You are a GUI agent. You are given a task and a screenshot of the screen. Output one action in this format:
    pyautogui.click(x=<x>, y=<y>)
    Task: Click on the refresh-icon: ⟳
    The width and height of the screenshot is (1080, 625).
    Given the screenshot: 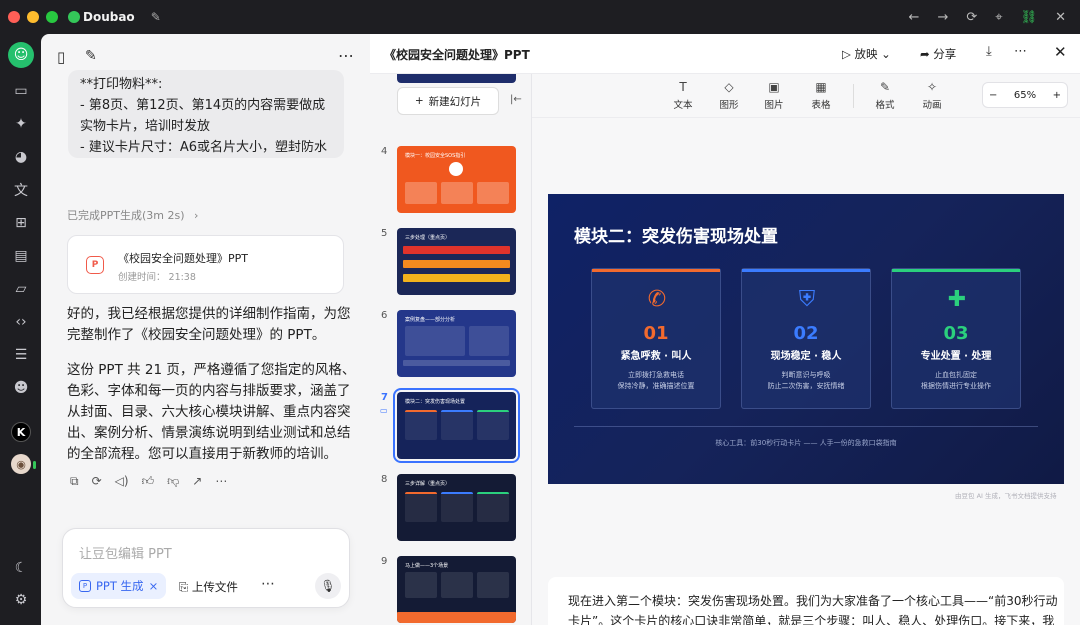 What is the action you would take?
    pyautogui.click(x=971, y=17)
    